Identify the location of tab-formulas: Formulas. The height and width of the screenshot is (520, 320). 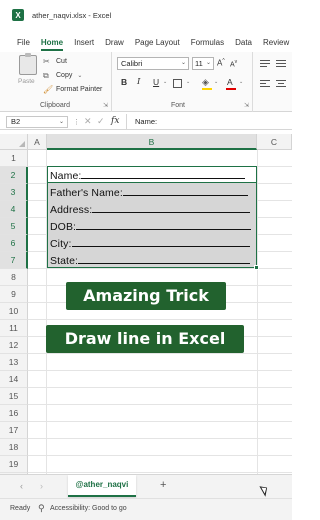
(207, 42).